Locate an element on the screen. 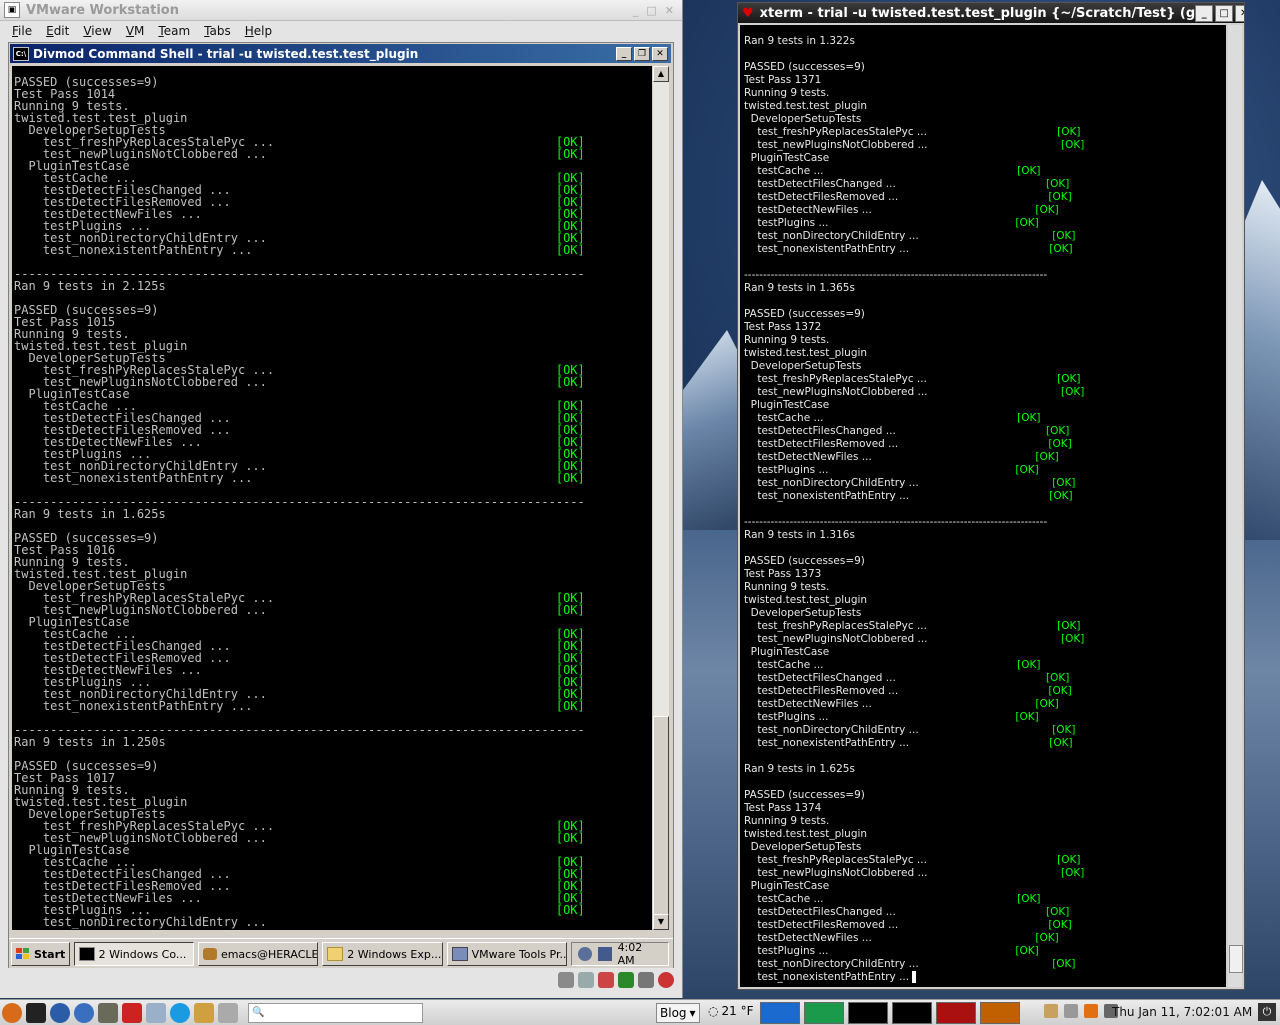  vmware-tools-icon is located at coordinates (459, 954).